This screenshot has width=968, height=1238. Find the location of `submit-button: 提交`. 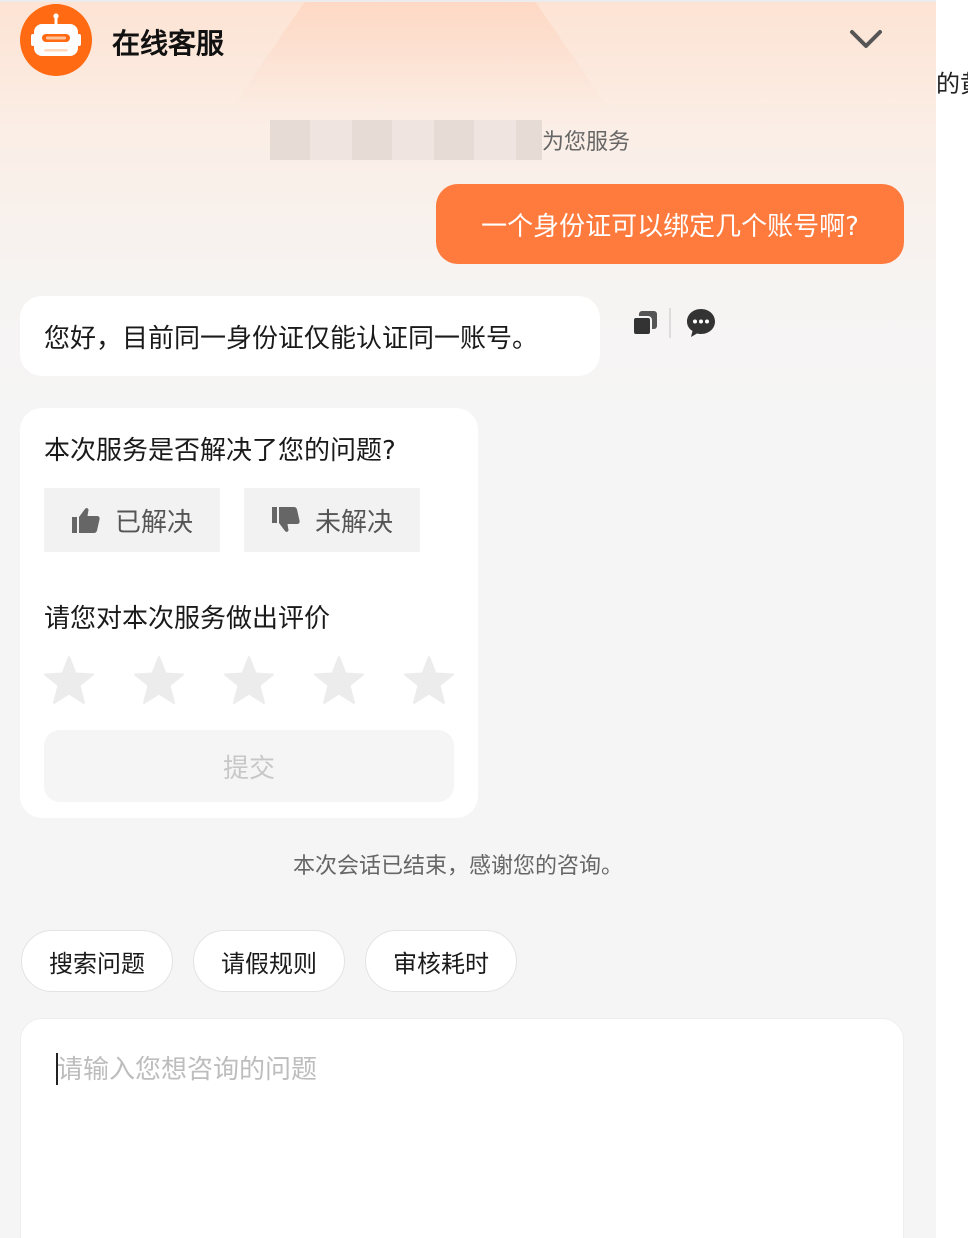

submit-button: 提交 is located at coordinates (249, 766).